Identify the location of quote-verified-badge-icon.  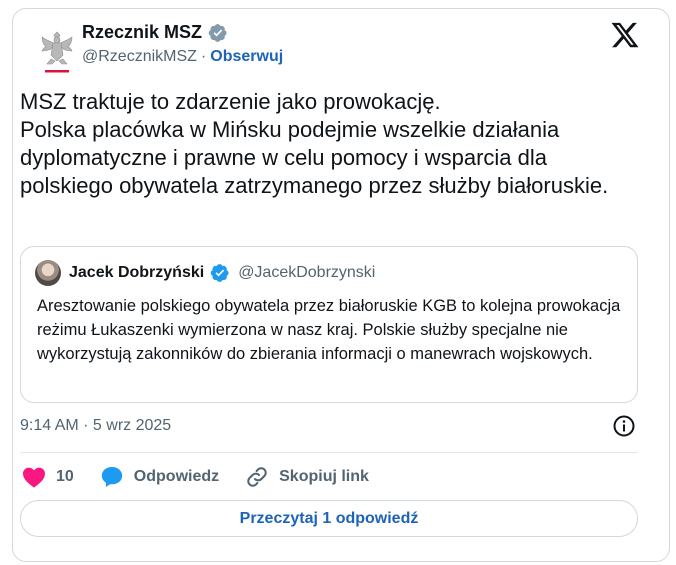
(219, 273).